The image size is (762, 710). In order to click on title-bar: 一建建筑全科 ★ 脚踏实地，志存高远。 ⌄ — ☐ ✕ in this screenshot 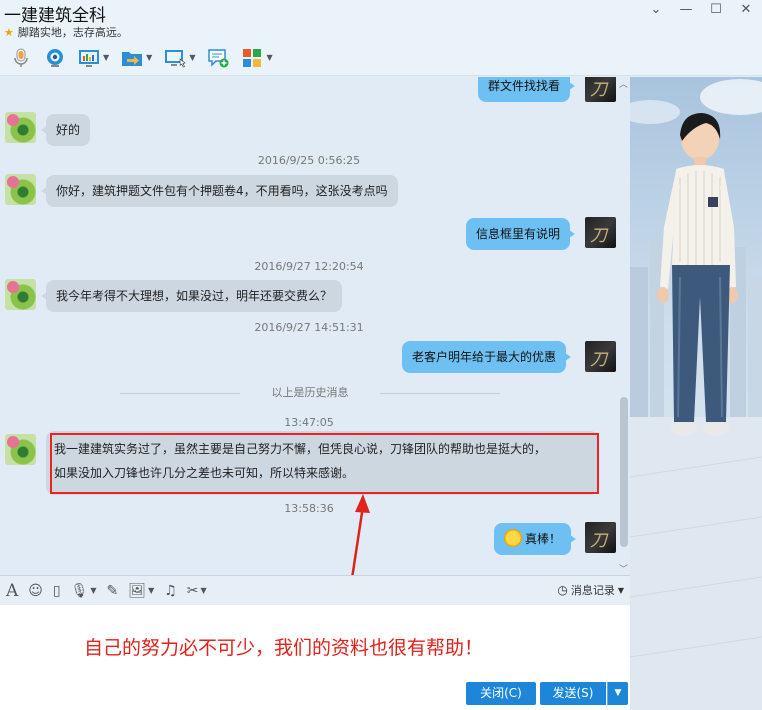, I will do `click(381, 20)`.